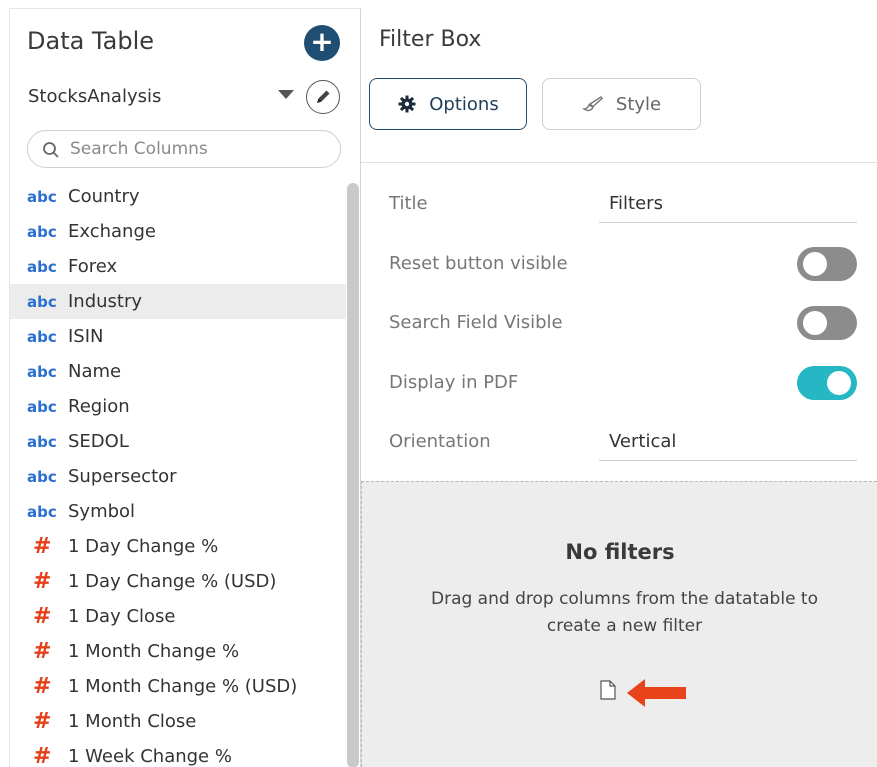  What do you see at coordinates (478, 263) in the screenshot?
I see `reset-button-visible-label: Reset button visible` at bounding box center [478, 263].